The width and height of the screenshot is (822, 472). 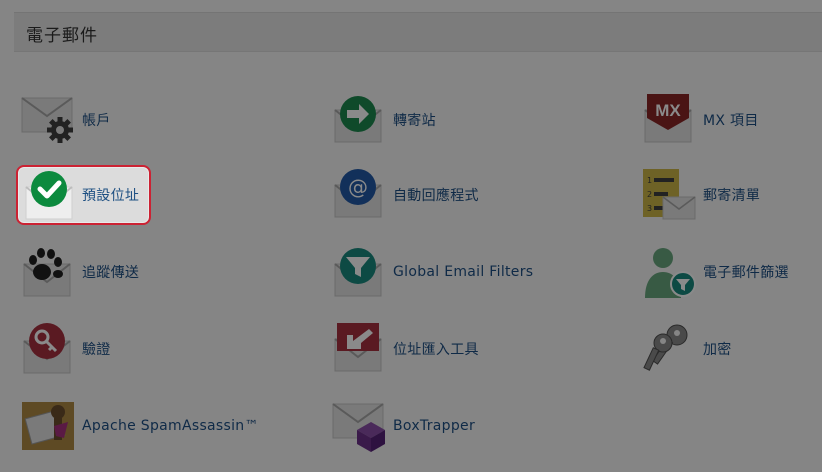 What do you see at coordinates (437, 120) in the screenshot?
I see `item-forwarders: 轉寄站` at bounding box center [437, 120].